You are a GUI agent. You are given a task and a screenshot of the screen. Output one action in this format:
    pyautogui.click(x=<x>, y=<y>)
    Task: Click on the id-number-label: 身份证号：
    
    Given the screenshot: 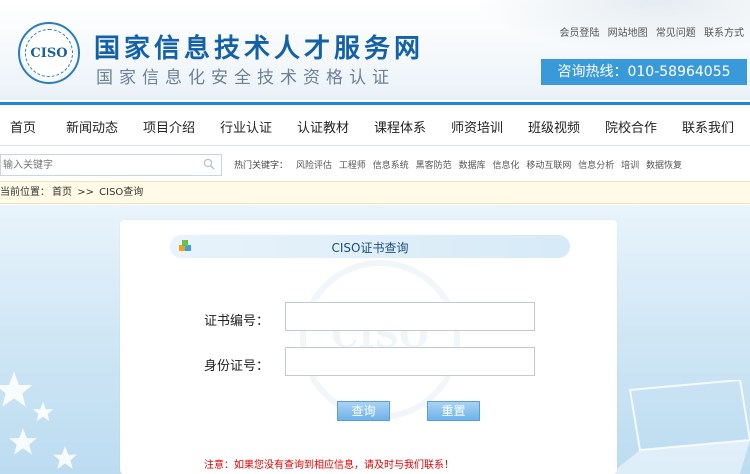 What is the action you would take?
    pyautogui.click(x=237, y=366)
    